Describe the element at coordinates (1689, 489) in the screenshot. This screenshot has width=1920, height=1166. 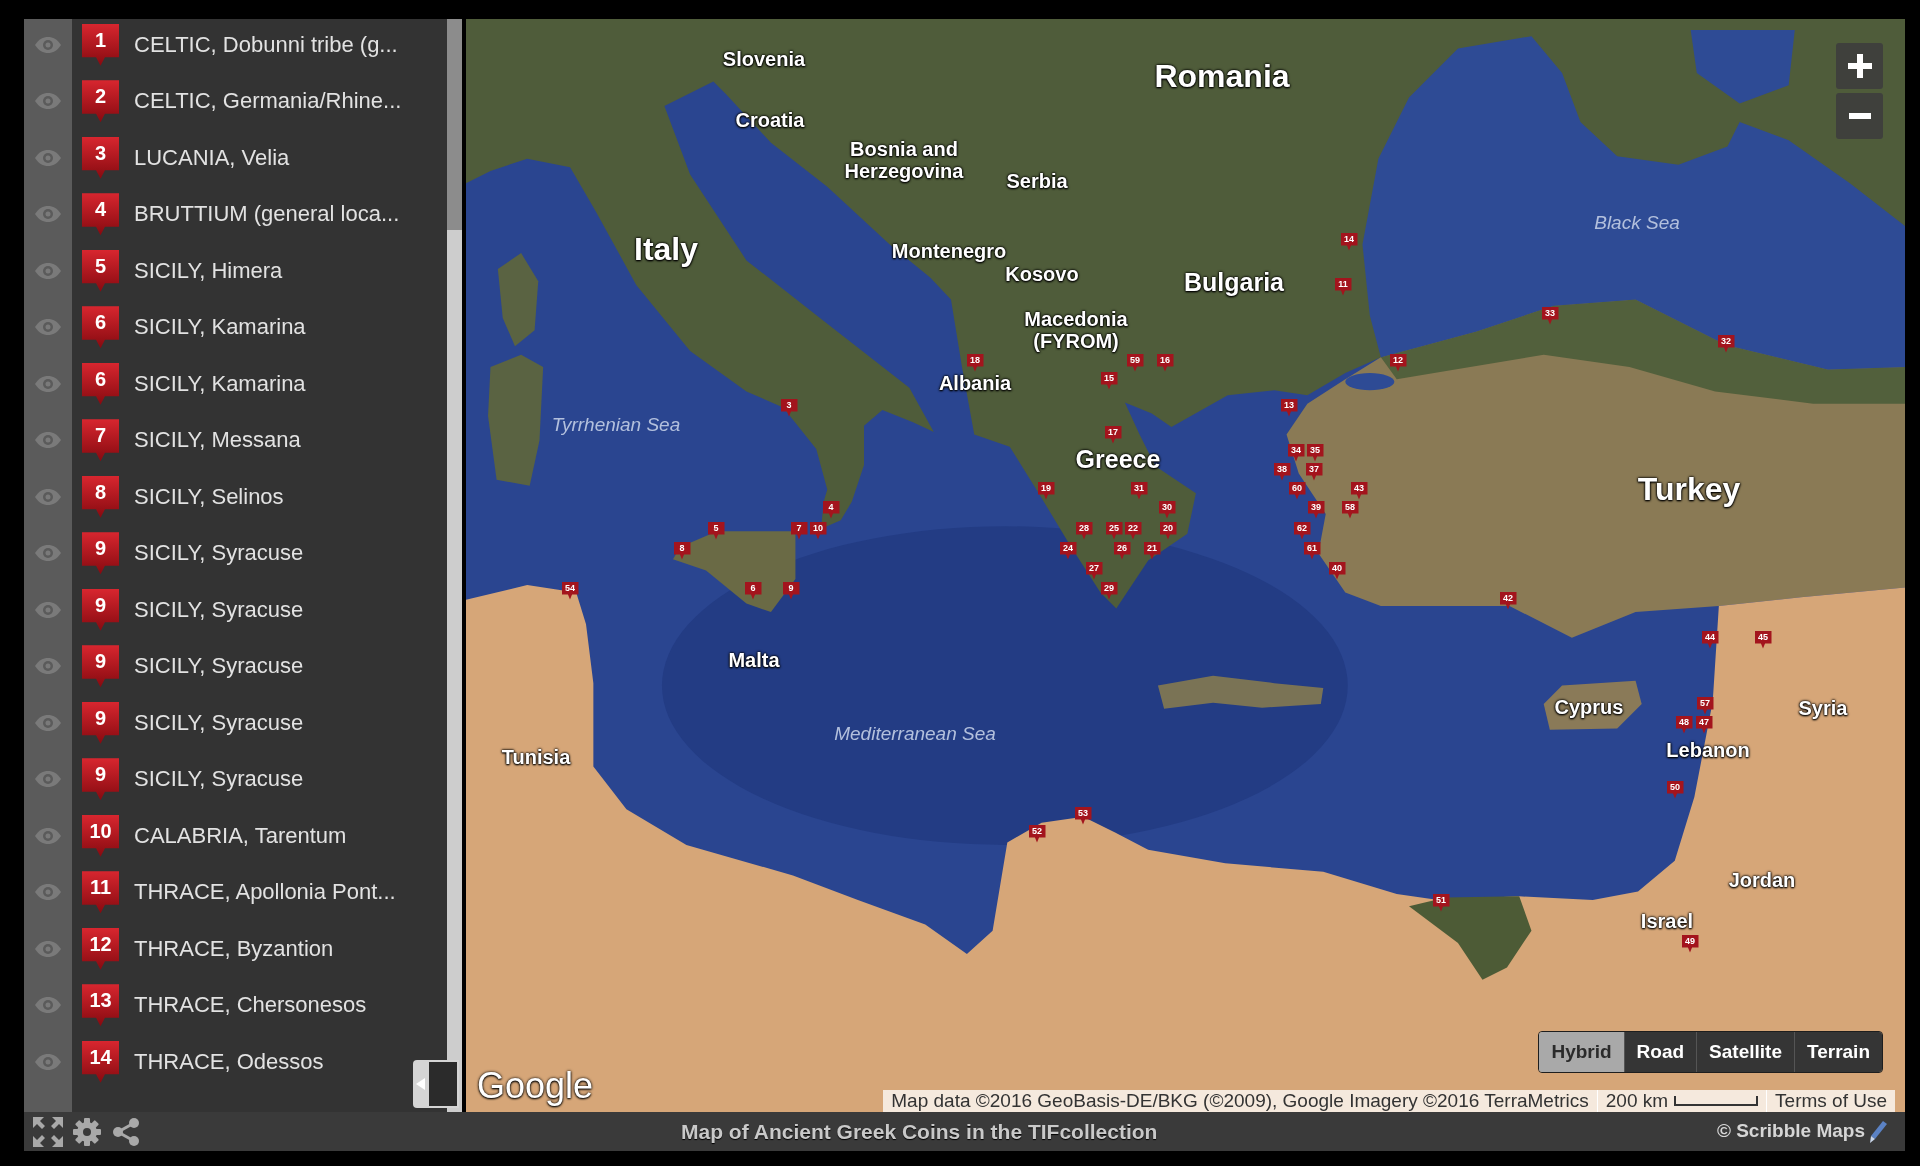
I see `country-label: Turkey` at that location.